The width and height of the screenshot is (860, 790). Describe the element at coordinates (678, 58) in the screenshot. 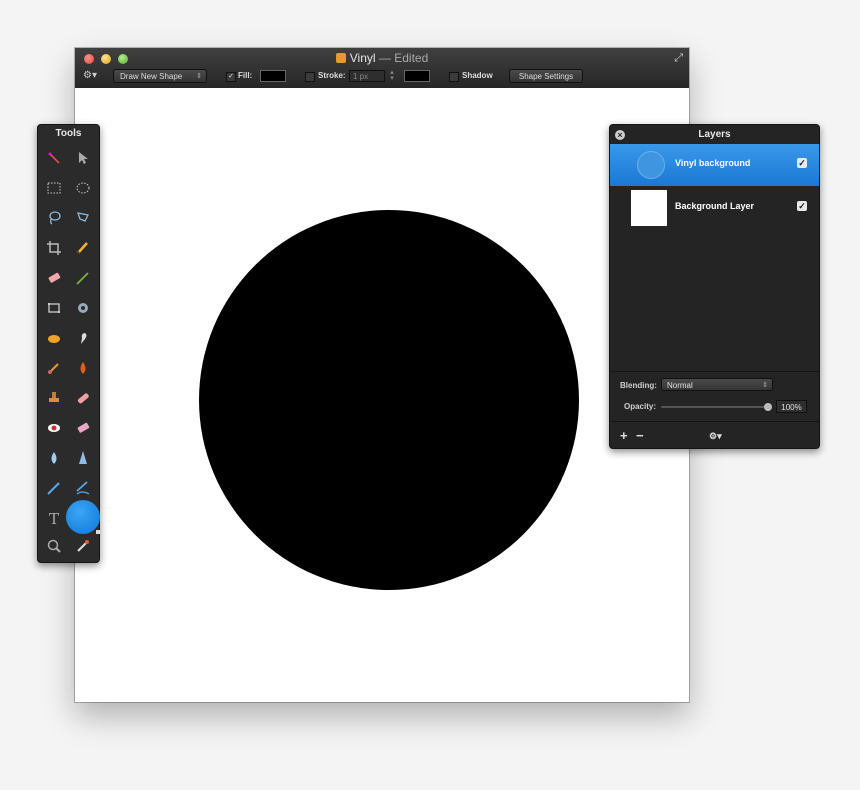

I see `fullscreen-icon: ⤢` at that location.